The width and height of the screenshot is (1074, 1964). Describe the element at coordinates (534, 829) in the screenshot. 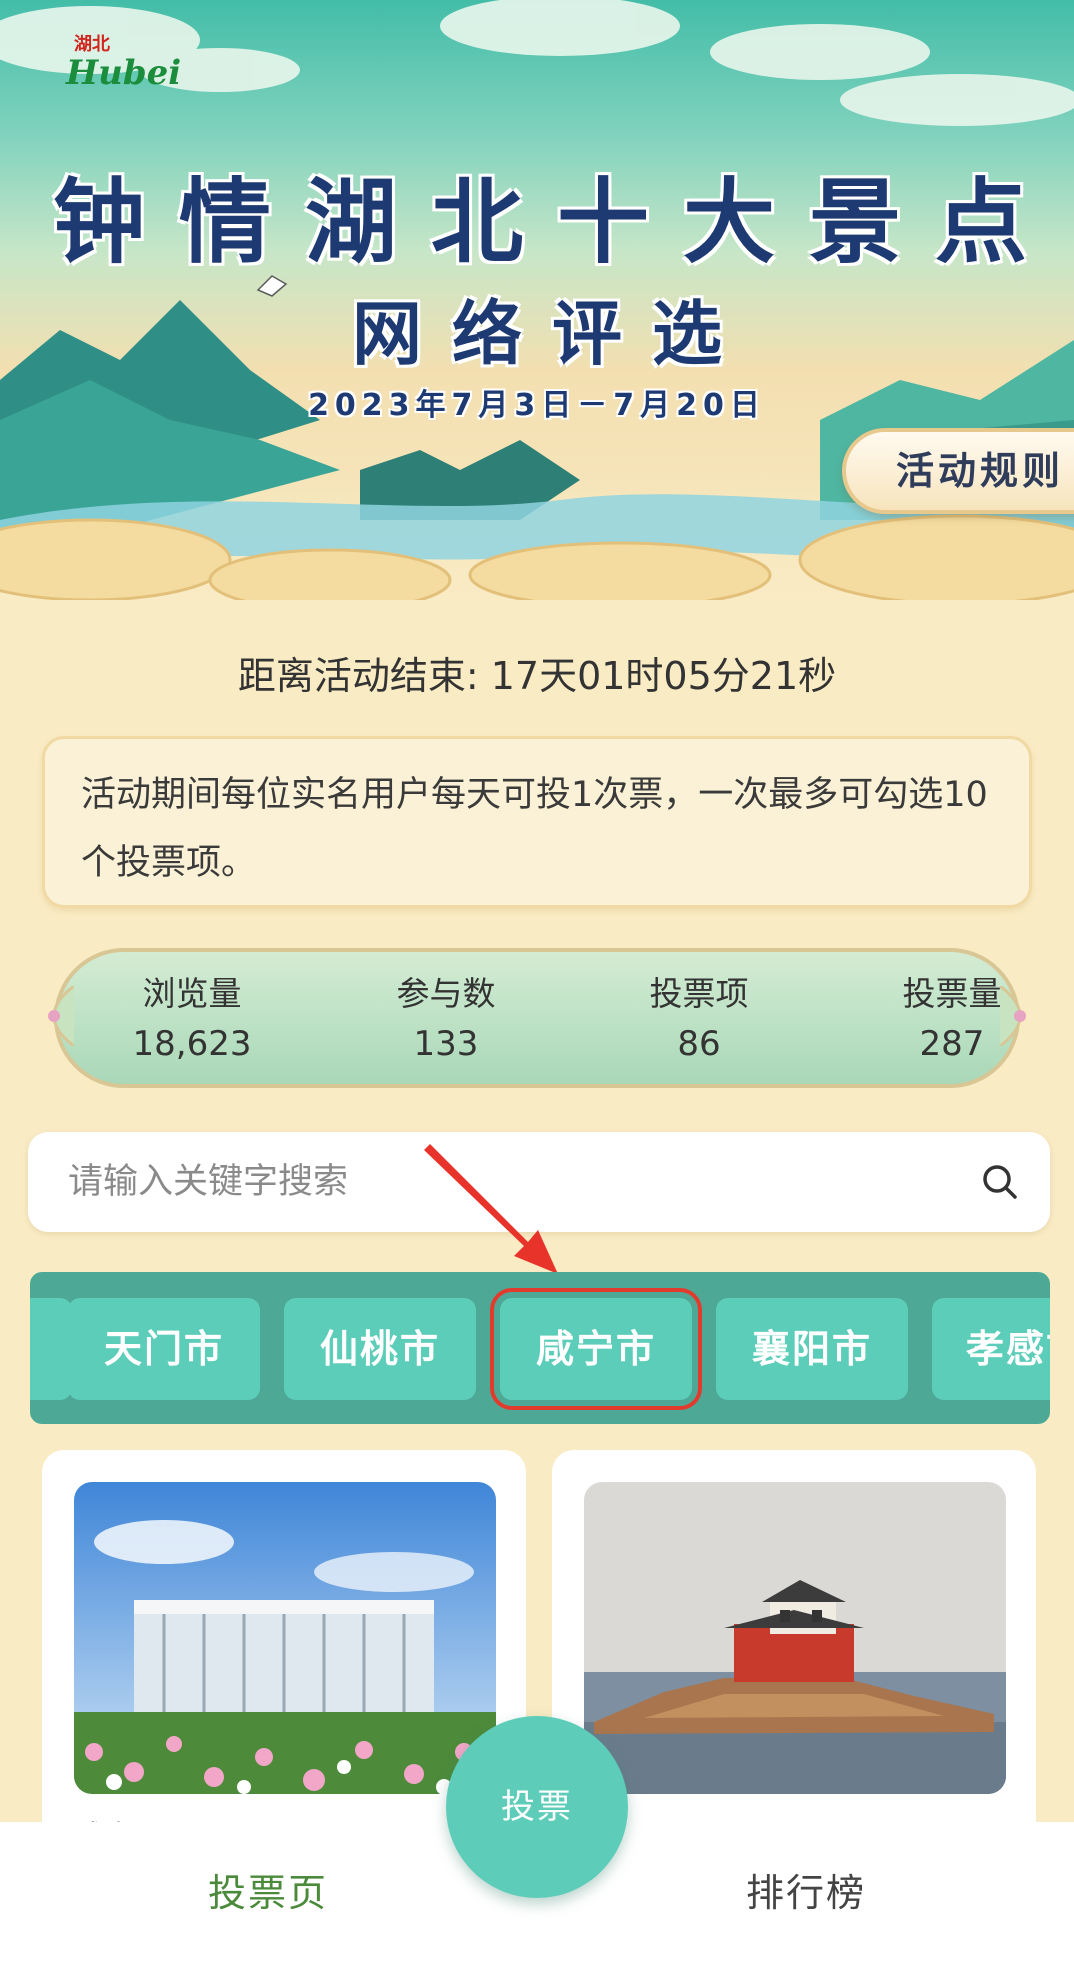

I see `voting-notice-text: 活动期间每位实名用户每天可投1次票，一次最多可勾选10个投票项。` at that location.